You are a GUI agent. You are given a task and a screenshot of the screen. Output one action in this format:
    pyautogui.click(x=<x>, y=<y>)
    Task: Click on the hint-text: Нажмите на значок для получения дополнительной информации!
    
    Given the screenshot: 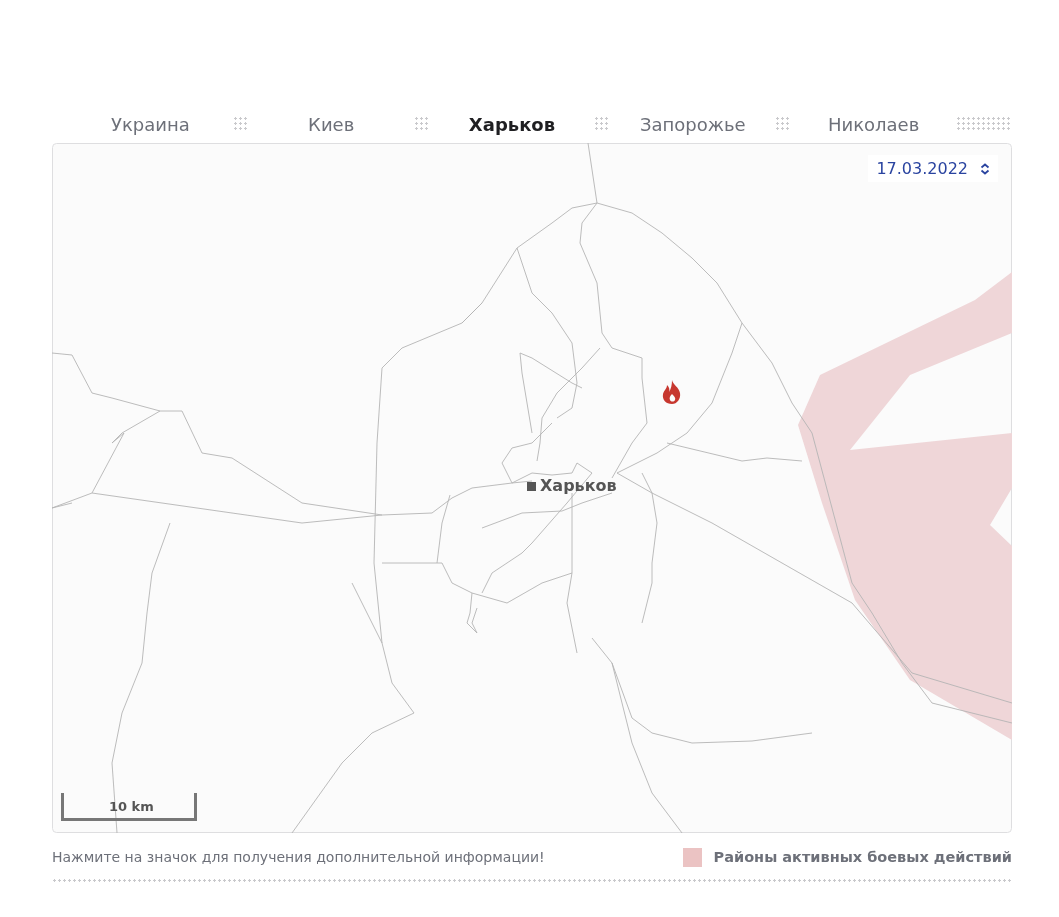 What is the action you would take?
    pyautogui.click(x=299, y=857)
    